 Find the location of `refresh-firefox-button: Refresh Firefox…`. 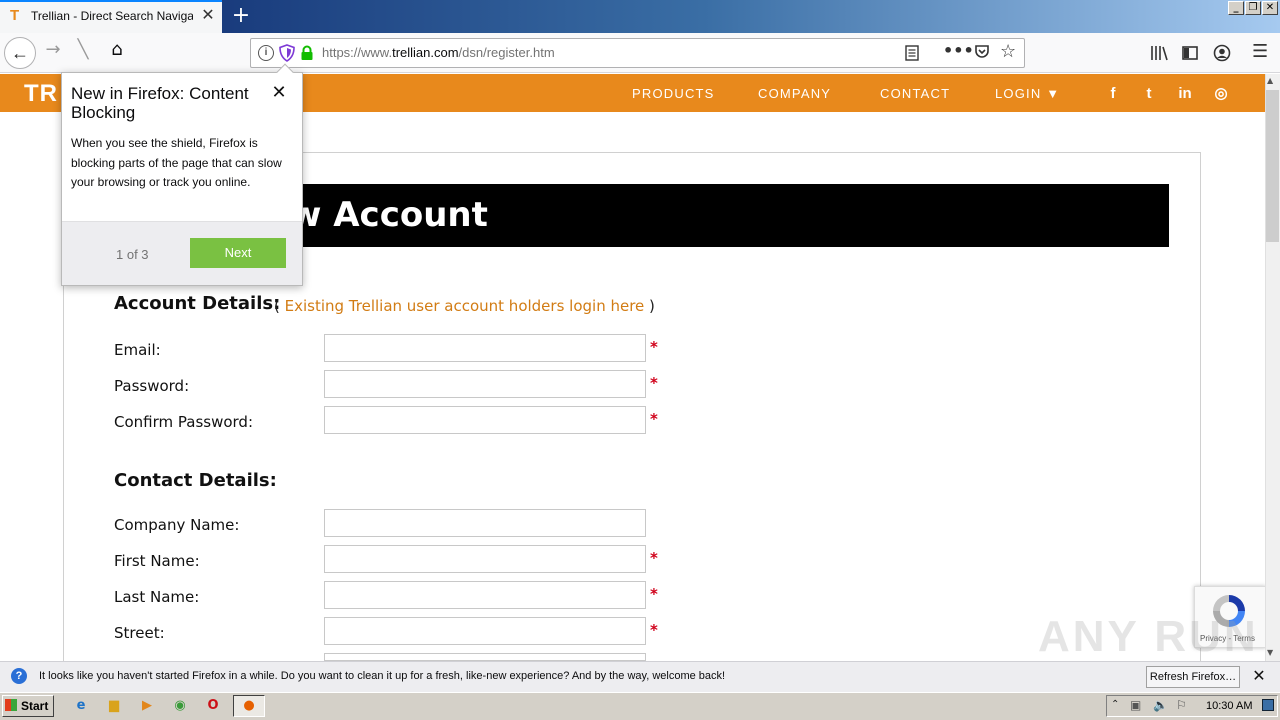

refresh-firefox-button: Refresh Firefox… is located at coordinates (1193, 677).